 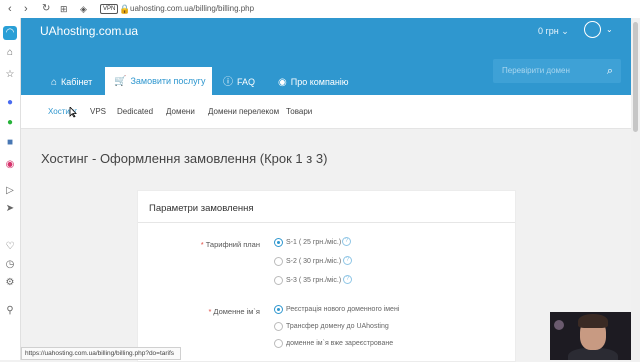 I want to click on tab-cabinet-label: Кабінет, so click(x=77, y=82).